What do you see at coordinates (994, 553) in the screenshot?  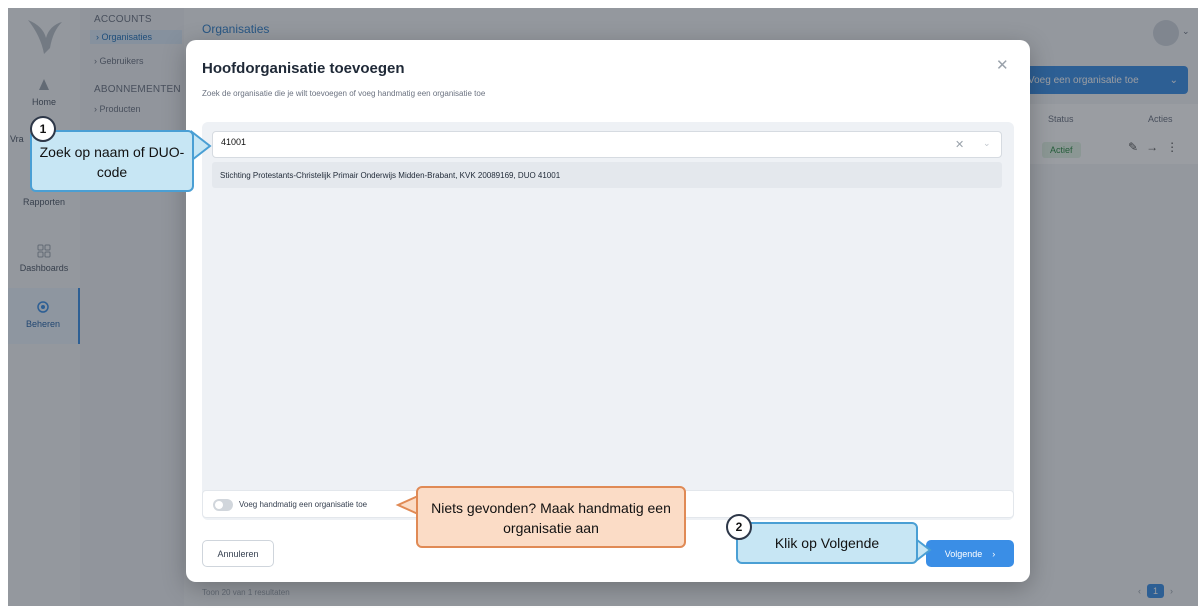 I see `chevron-right-icon: ›` at bounding box center [994, 553].